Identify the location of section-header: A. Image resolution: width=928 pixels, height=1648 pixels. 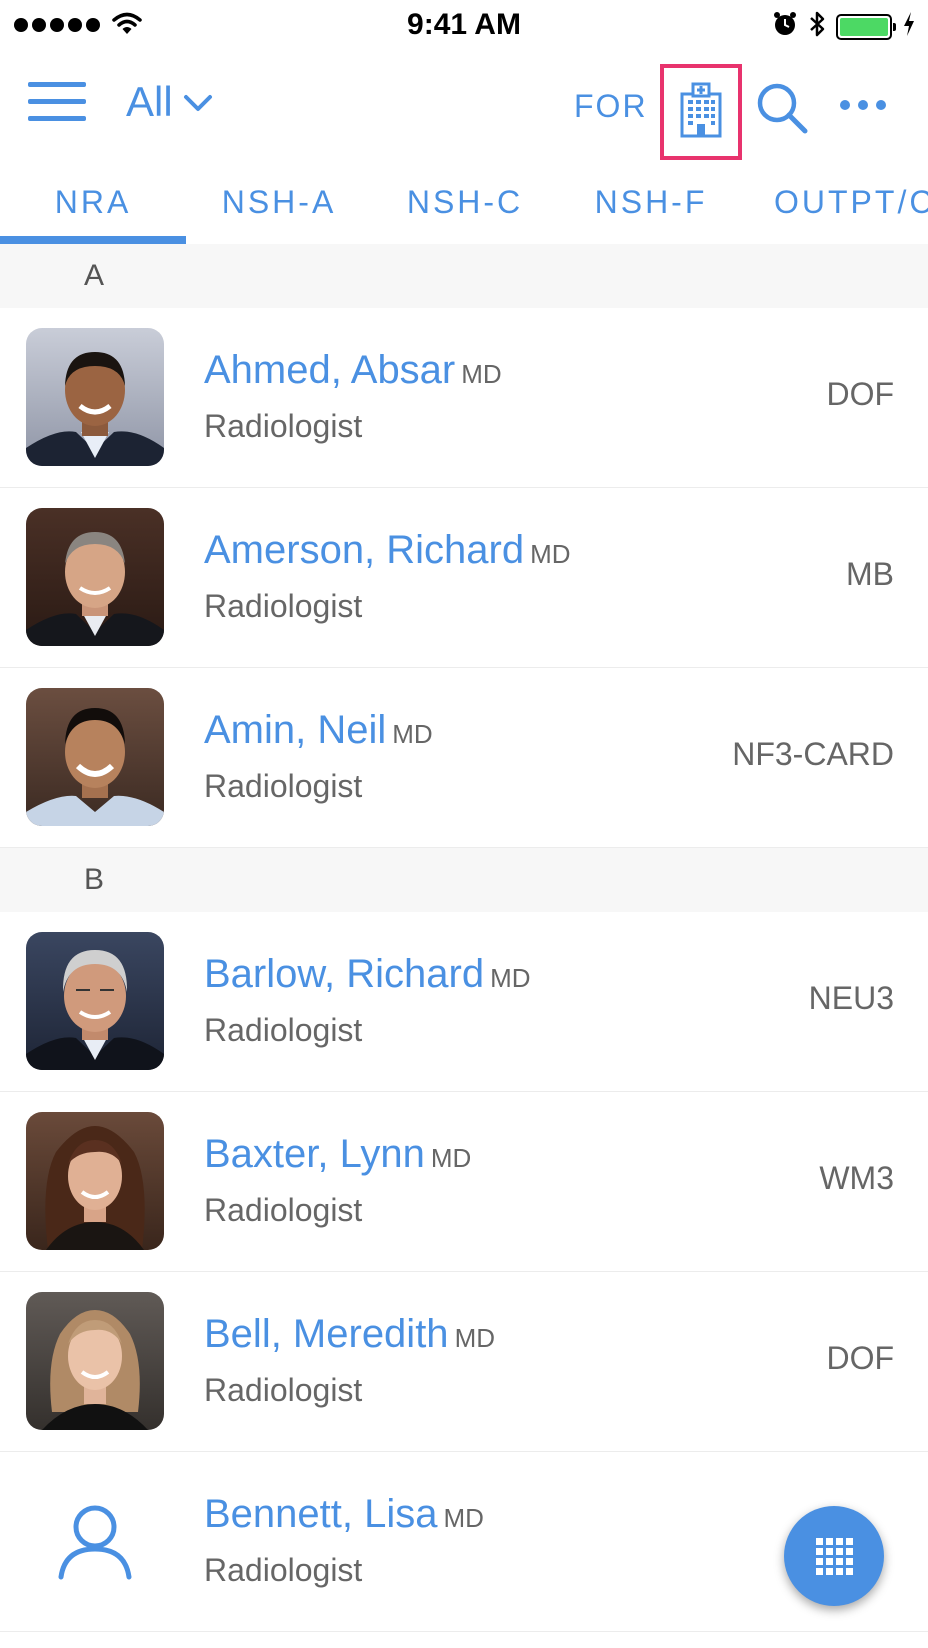
(464, 276).